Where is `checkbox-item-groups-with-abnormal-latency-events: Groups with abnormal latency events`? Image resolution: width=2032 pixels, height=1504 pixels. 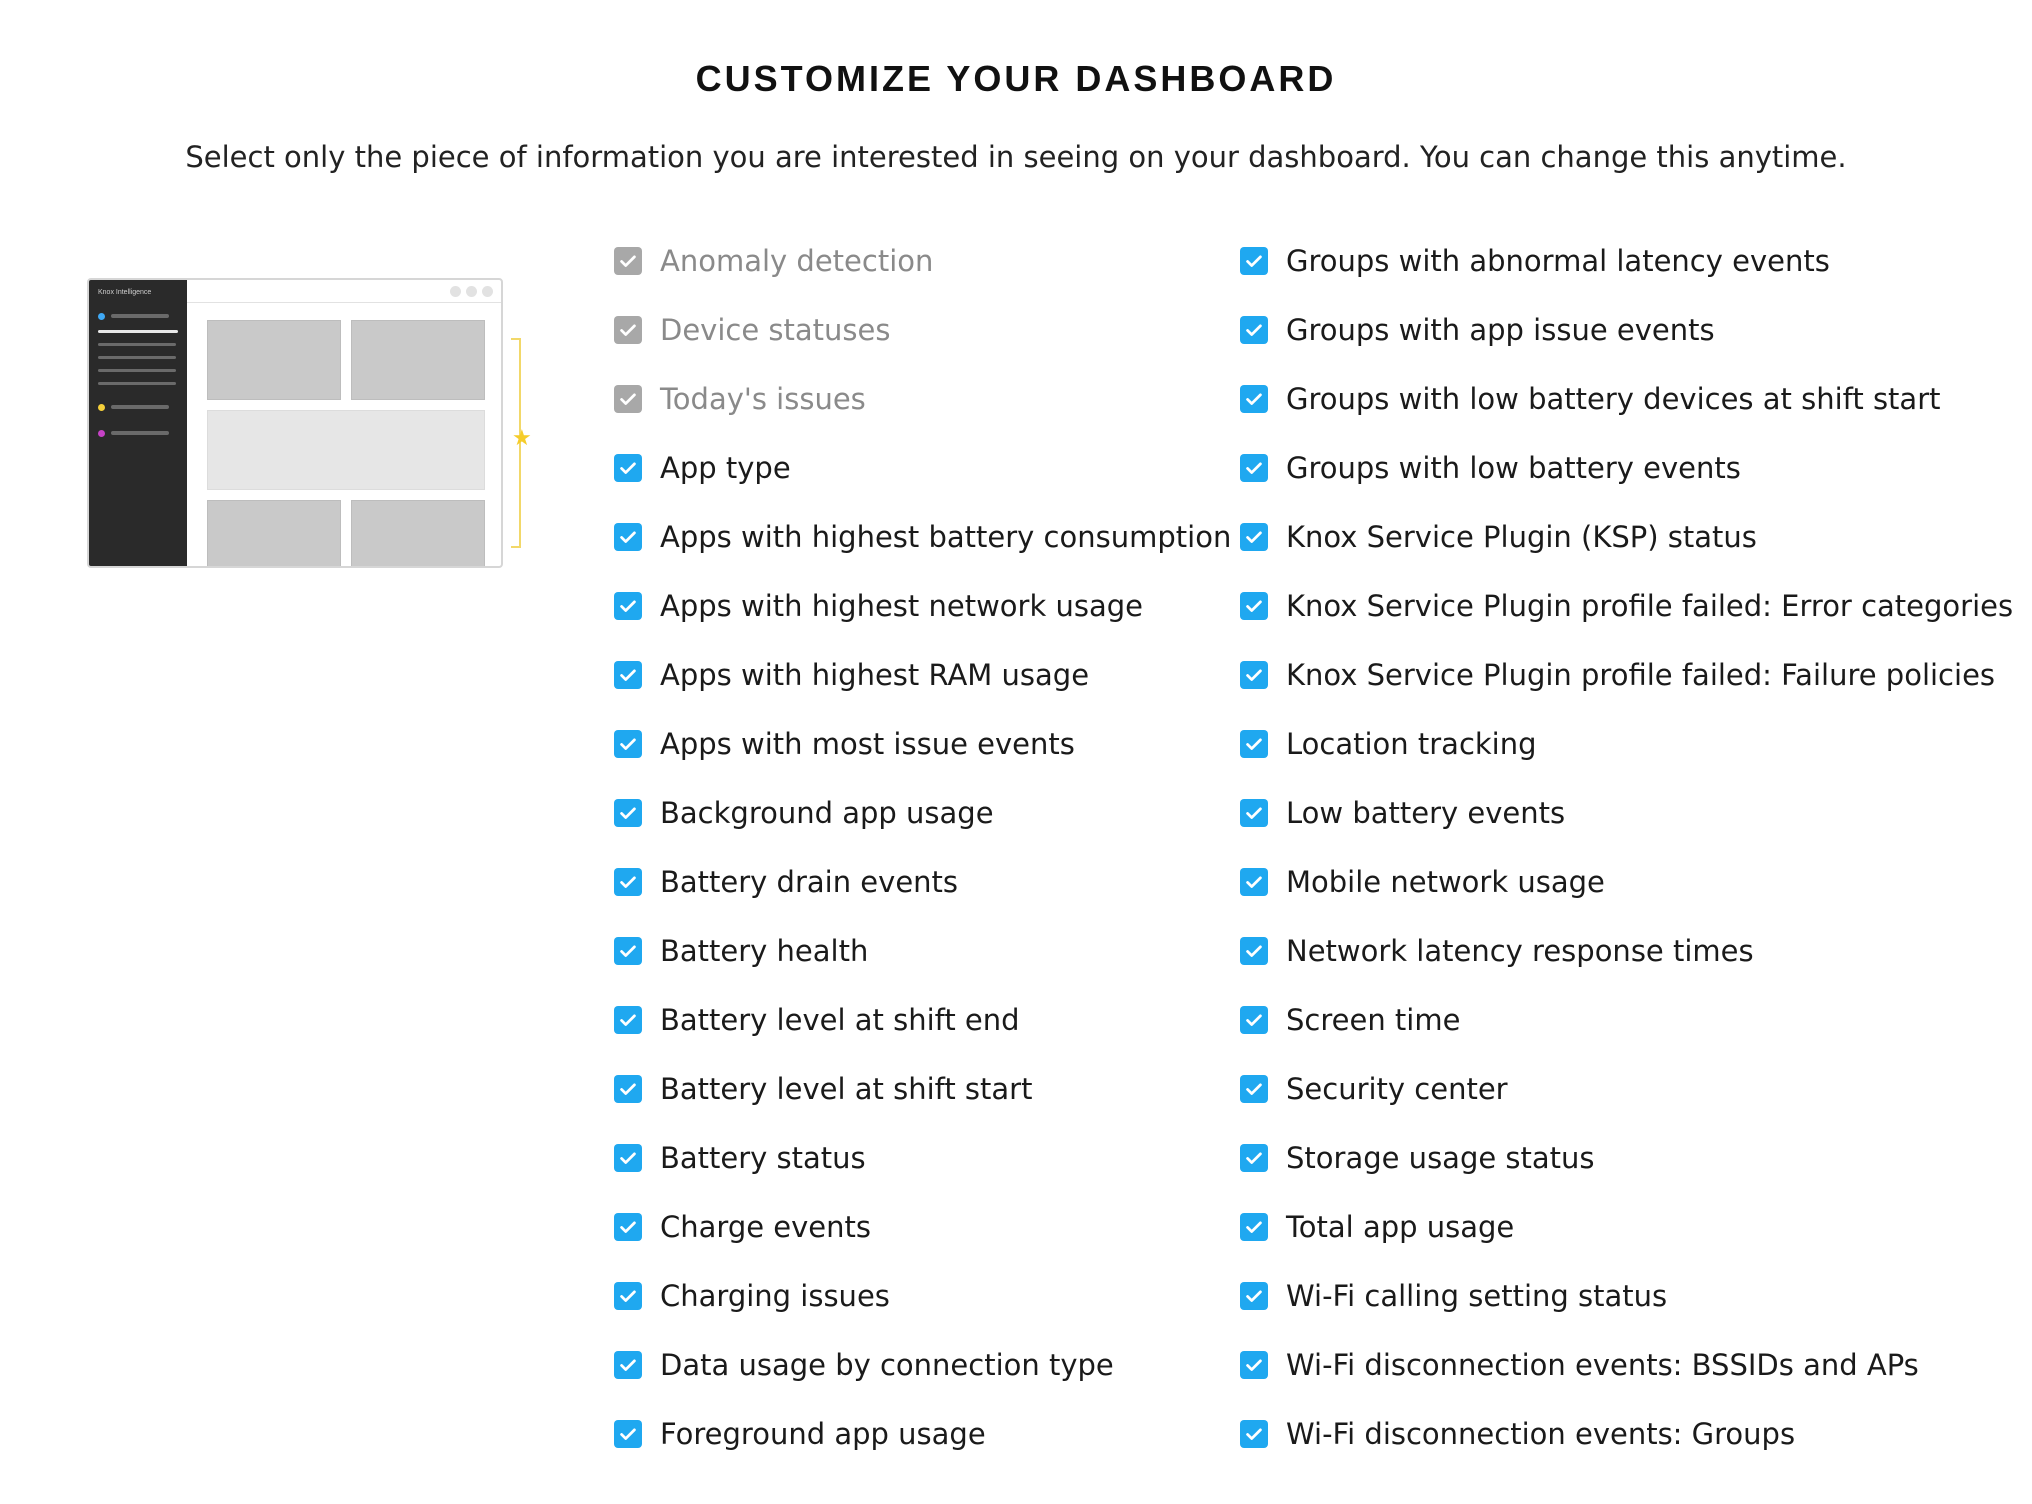 checkbox-item-groups-with-abnormal-latency-events: Groups with abnormal latency events is located at coordinates (1626, 260).